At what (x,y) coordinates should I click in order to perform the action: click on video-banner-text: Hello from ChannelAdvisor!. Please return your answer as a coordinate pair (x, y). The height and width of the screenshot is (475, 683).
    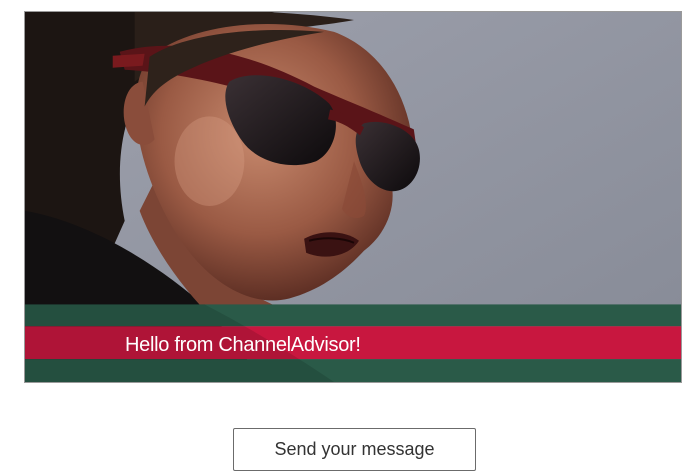
    Looking at the image, I should click on (243, 345).